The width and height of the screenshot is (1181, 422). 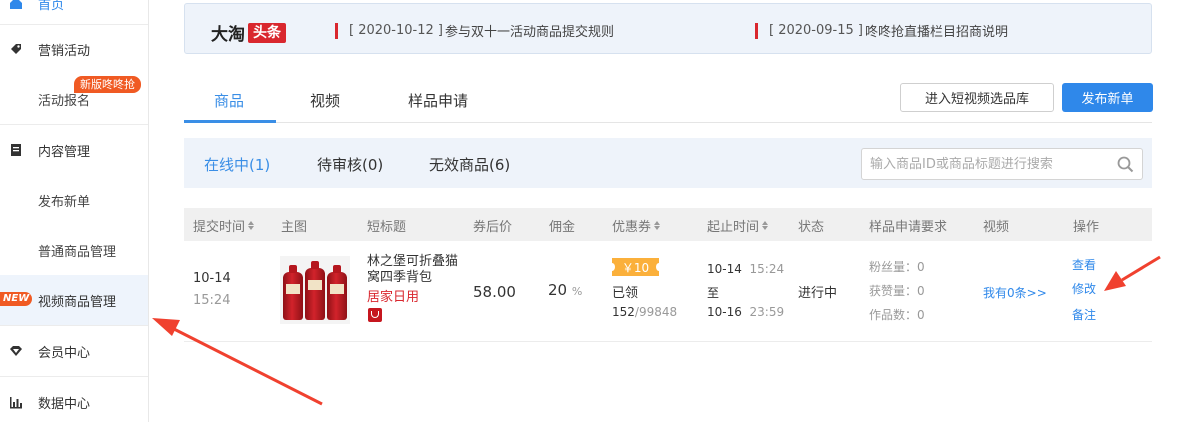 I want to click on new-badge: NEW, so click(x=16, y=299).